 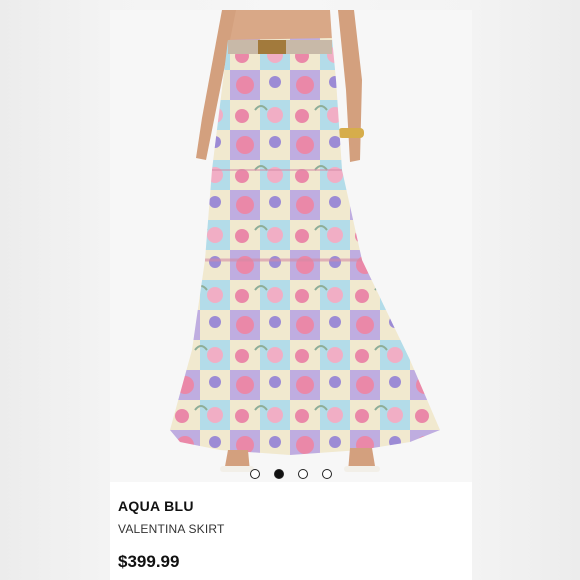 I want to click on product-price: $399.99, so click(x=149, y=561).